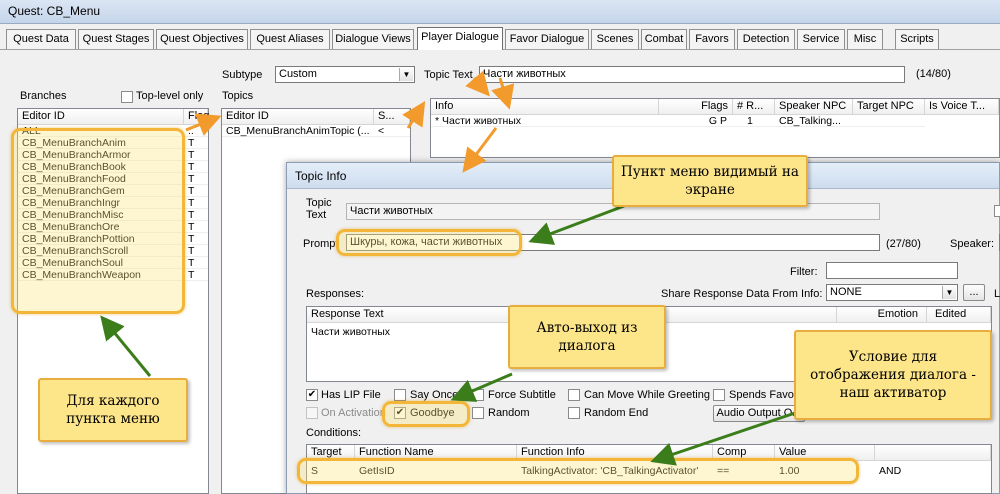  What do you see at coordinates (414, 114) in the screenshot?
I see `arrow-topic-to-infos` at bounding box center [414, 114].